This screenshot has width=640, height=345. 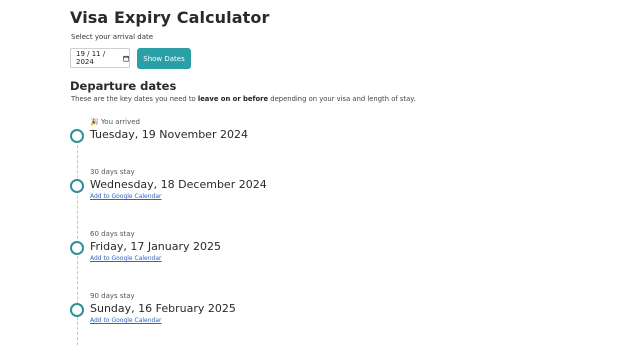 I want to click on timeline-entry-label: 90 days stay, so click(x=112, y=296).